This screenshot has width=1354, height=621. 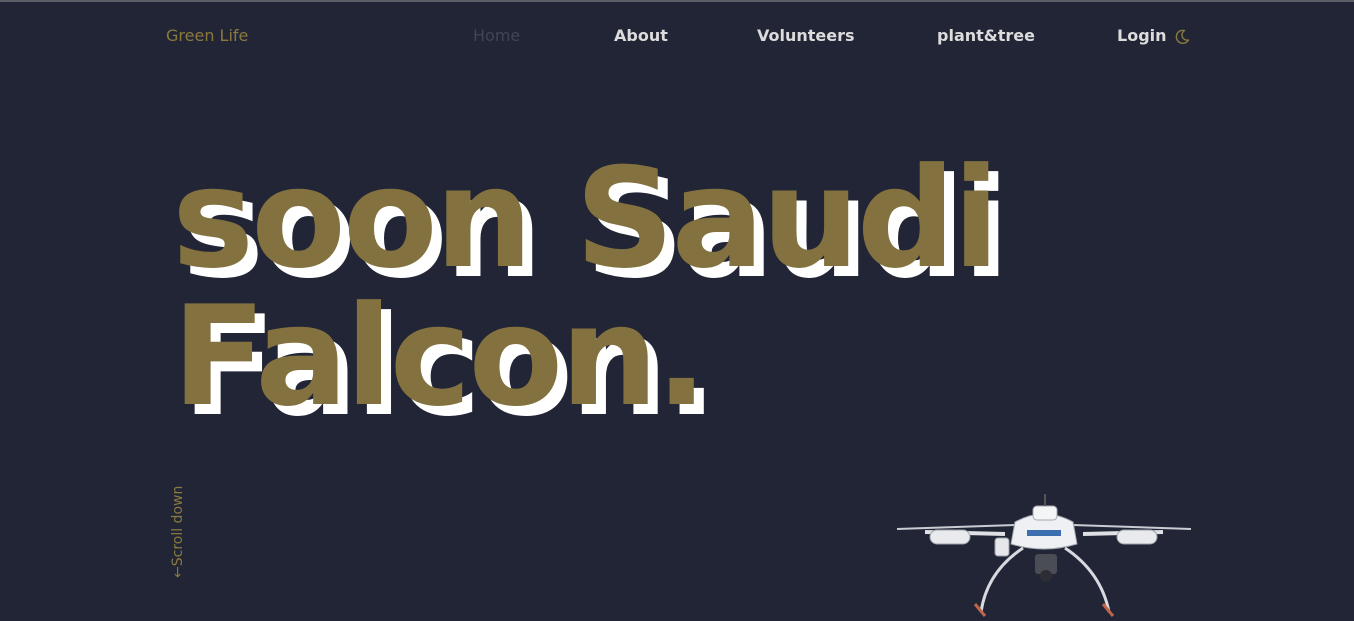 What do you see at coordinates (641, 35) in the screenshot?
I see `nav-about: About` at bounding box center [641, 35].